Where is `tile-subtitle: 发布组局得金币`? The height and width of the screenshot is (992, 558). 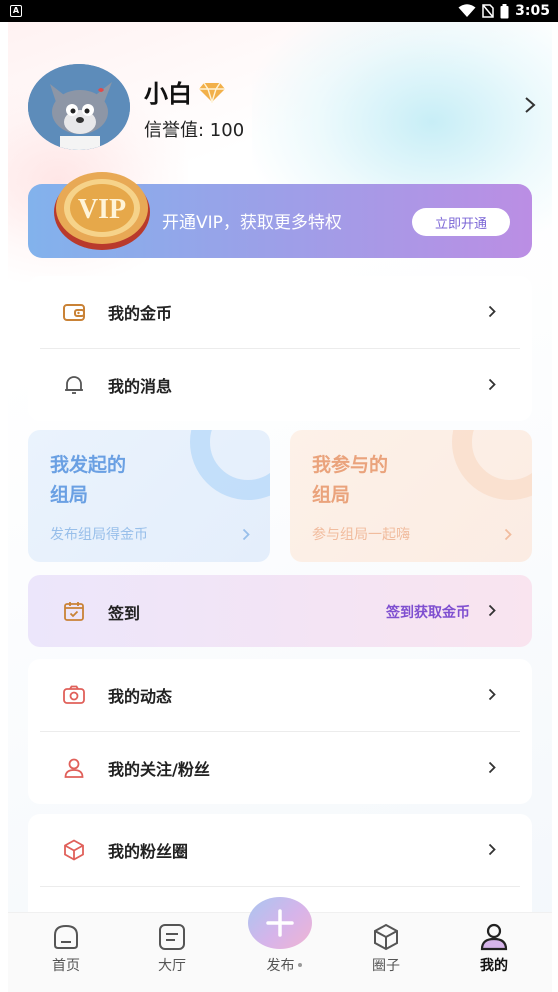
tile-subtitle: 发布组局得金币 is located at coordinates (99, 535).